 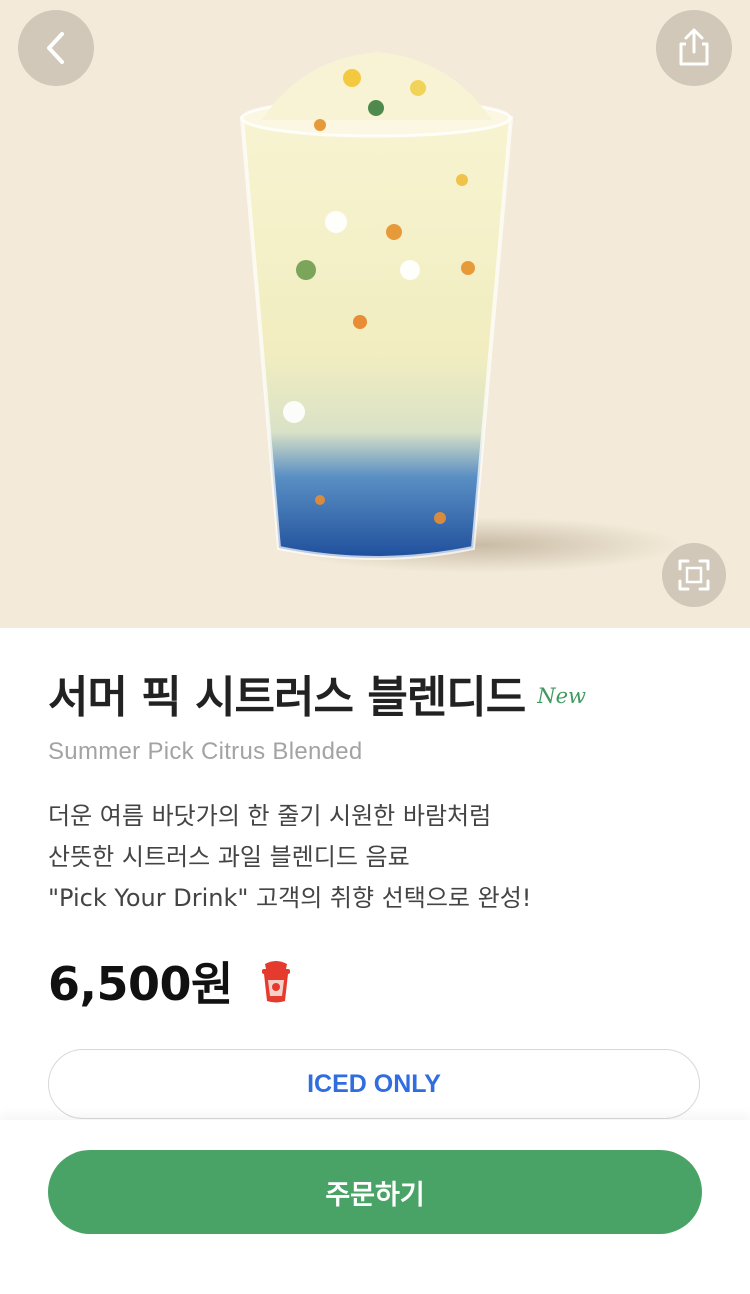 I want to click on back-button, so click(x=56, y=48).